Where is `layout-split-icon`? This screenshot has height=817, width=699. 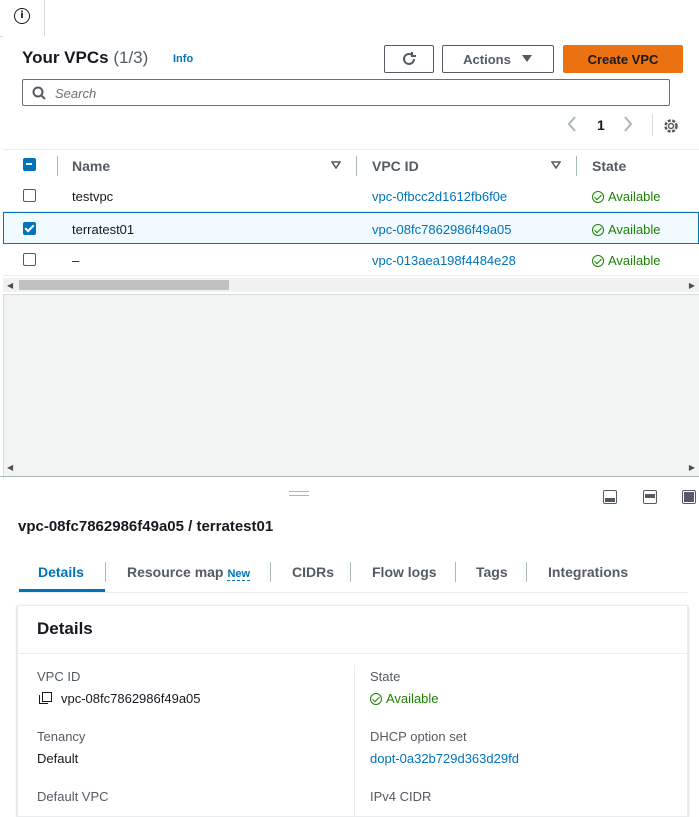 layout-split-icon is located at coordinates (650, 497).